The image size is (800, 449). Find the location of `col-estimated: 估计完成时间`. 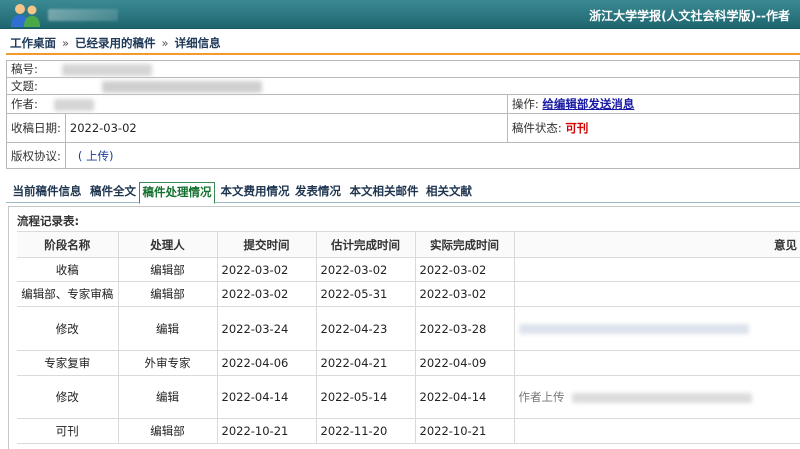

col-estimated: 估计完成时间 is located at coordinates (366, 244).